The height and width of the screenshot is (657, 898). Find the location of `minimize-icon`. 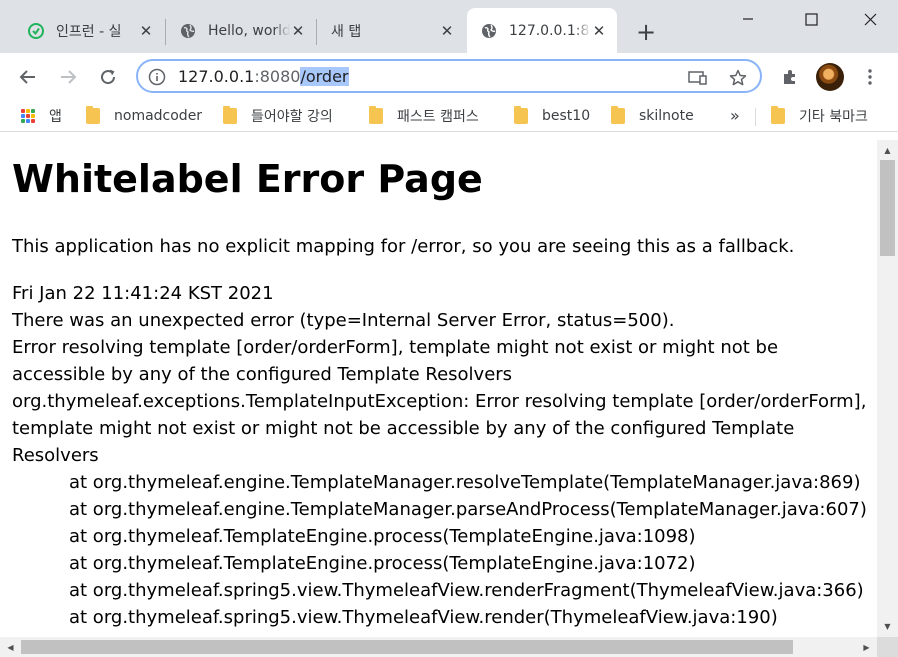

minimize-icon is located at coordinates (748, 19).